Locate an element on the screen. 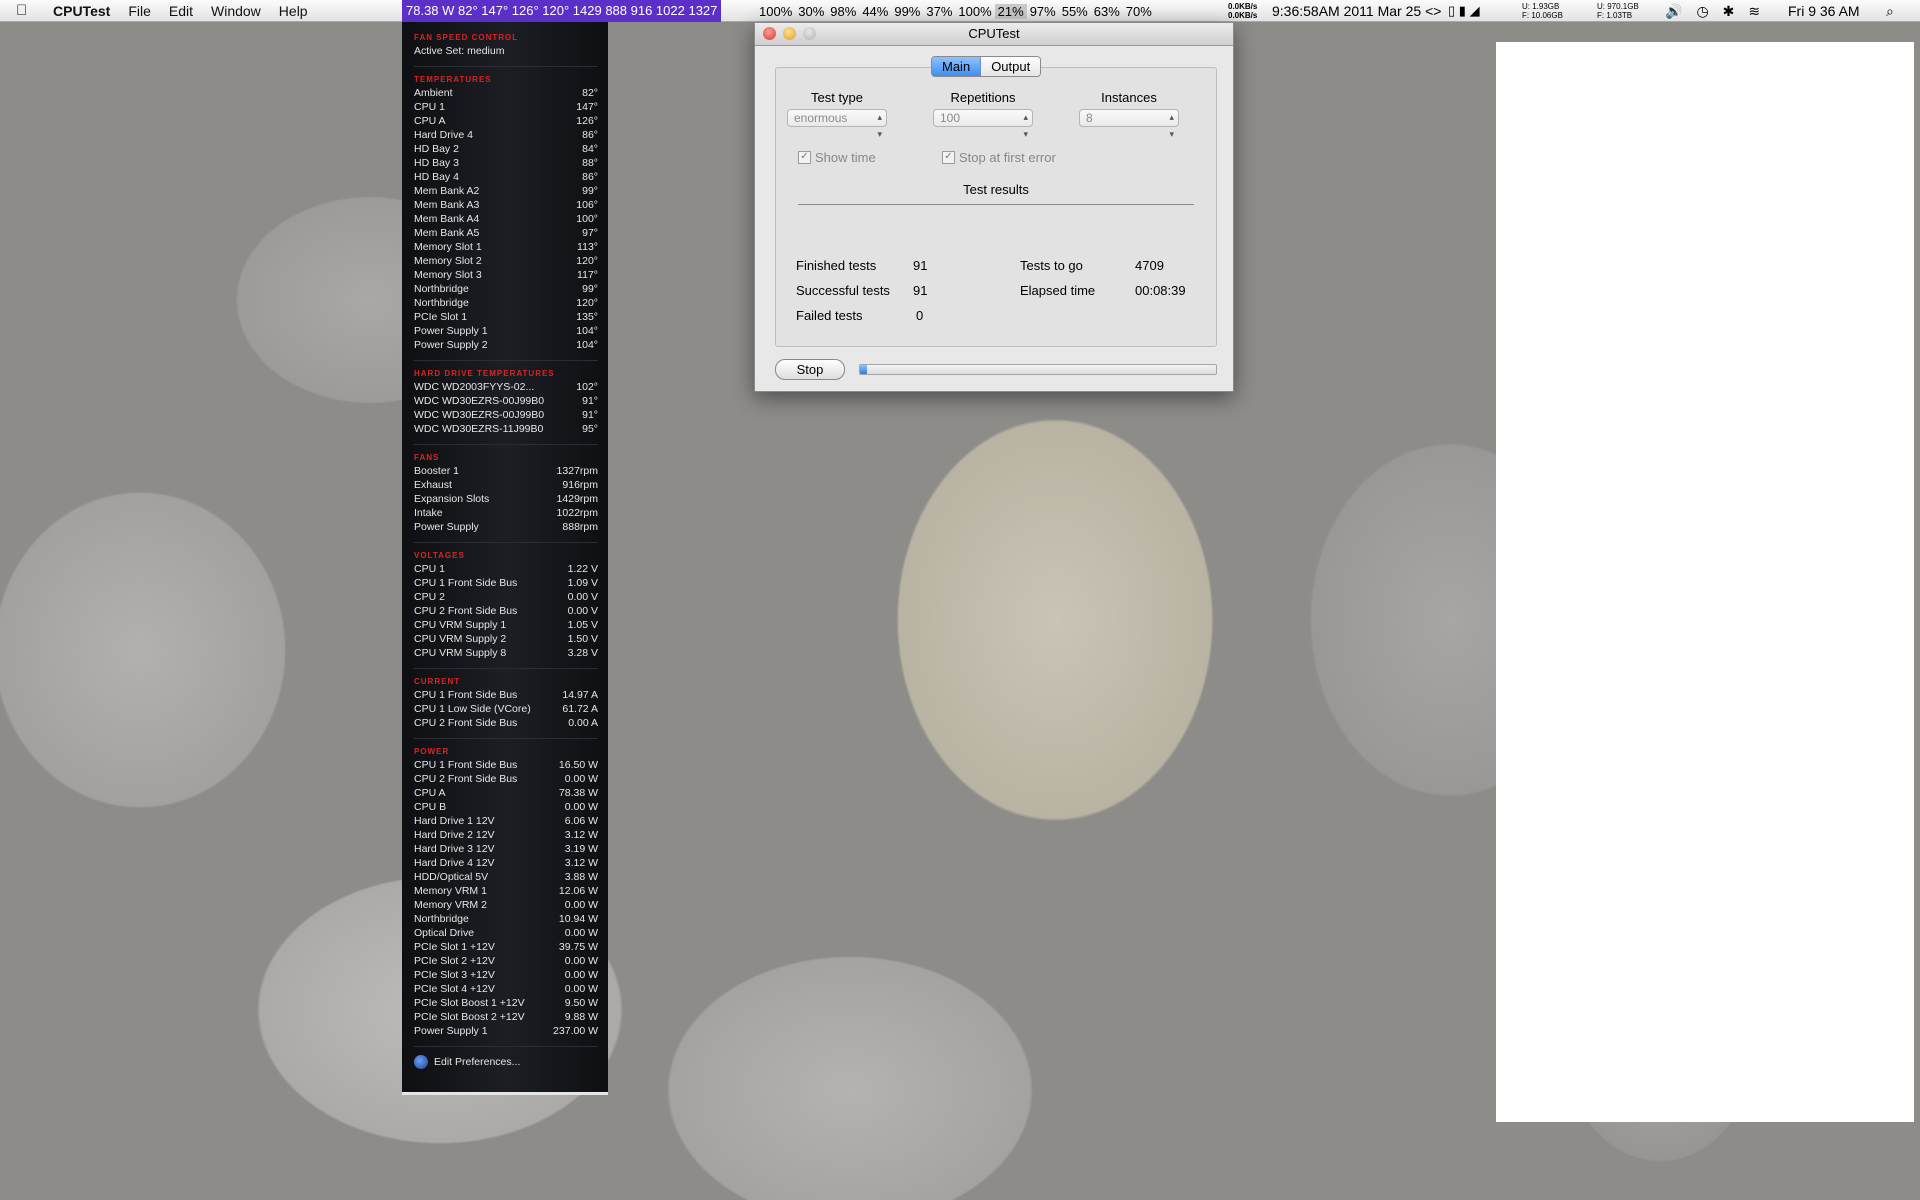 The width and height of the screenshot is (1920, 1200). successful-label: Successful tests is located at coordinates (843, 290).